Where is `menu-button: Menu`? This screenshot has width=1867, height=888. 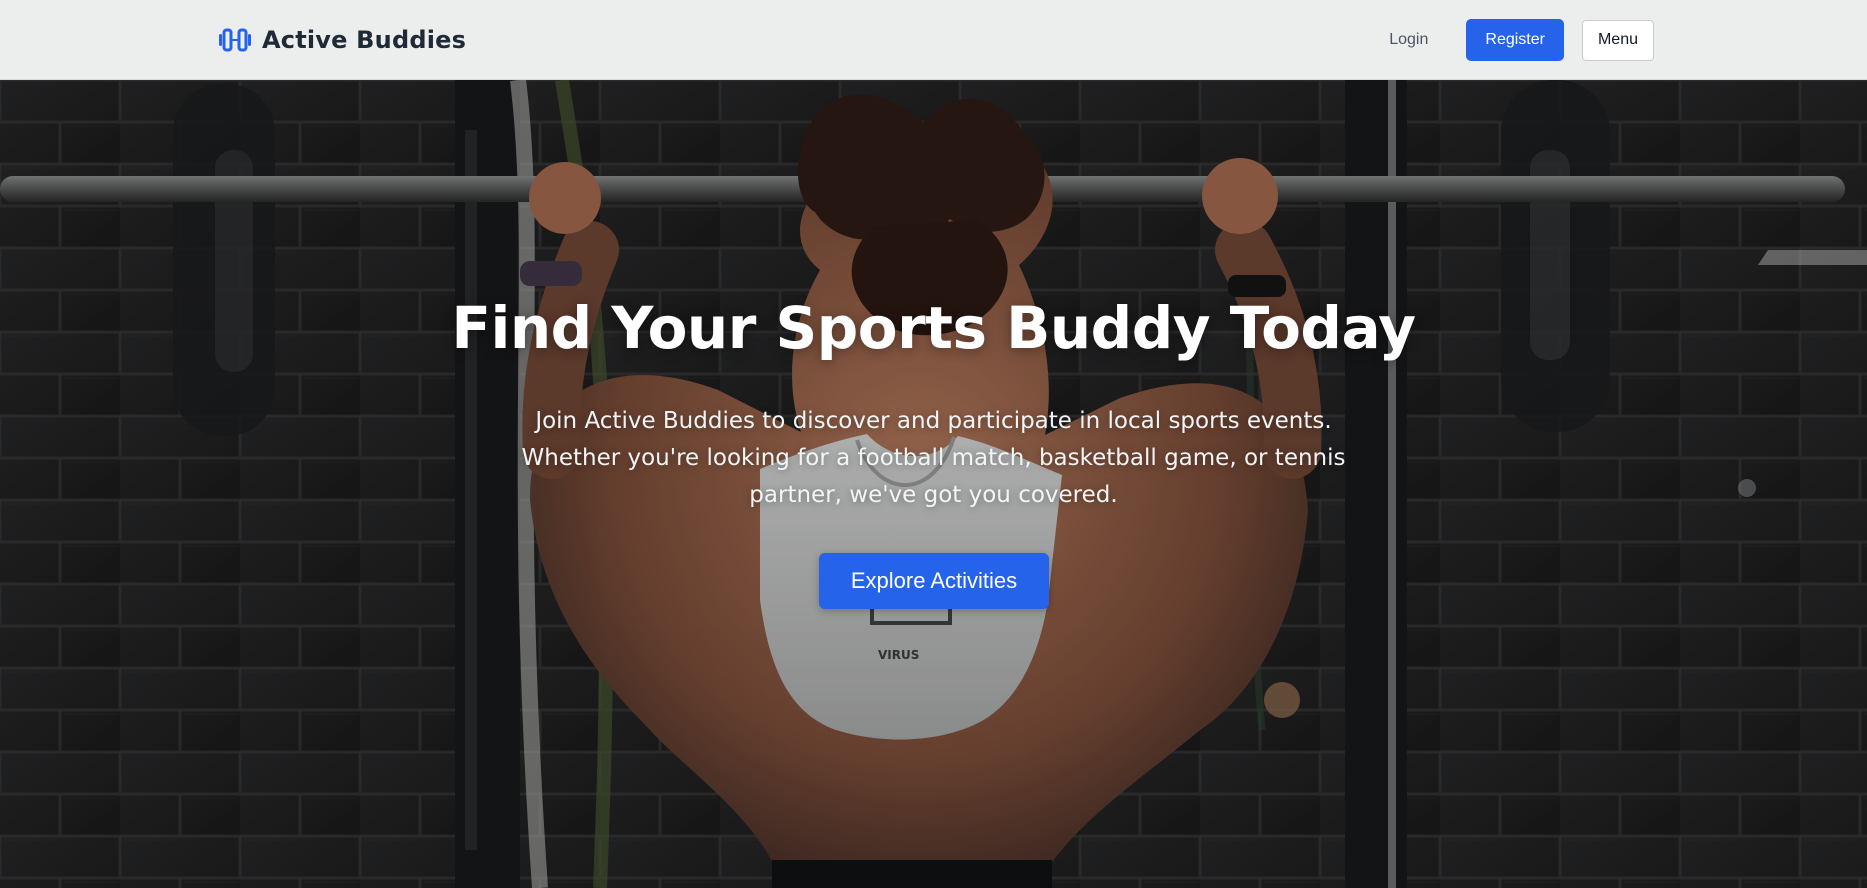 menu-button: Menu is located at coordinates (1617, 40).